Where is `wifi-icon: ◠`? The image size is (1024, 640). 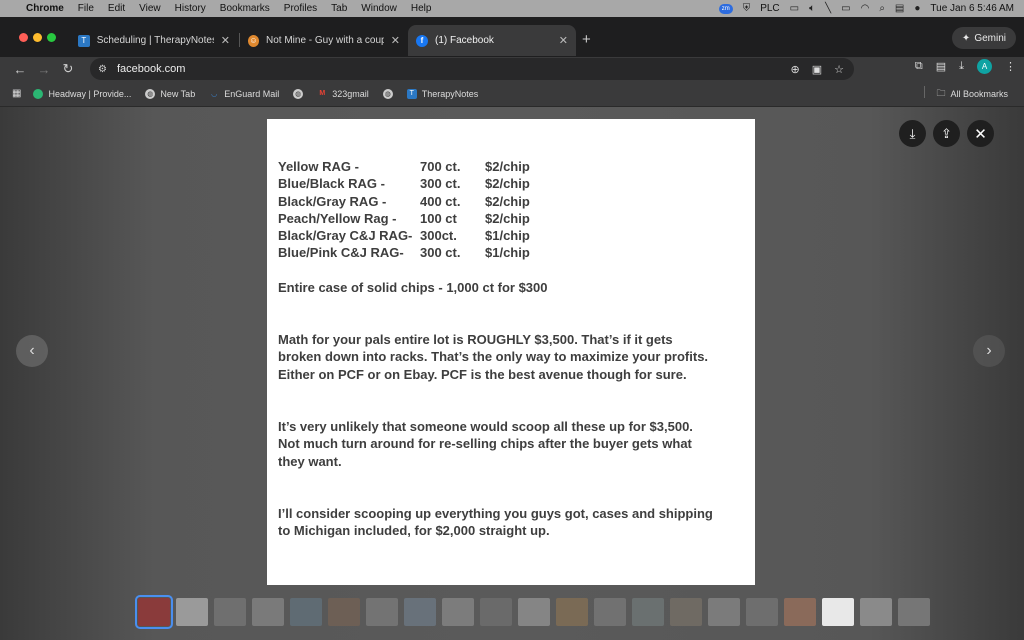
wifi-icon: ◠ is located at coordinates (865, 8).